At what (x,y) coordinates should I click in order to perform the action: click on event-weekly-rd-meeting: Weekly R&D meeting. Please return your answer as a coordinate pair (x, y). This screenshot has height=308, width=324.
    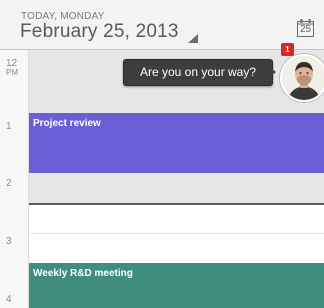
    Looking at the image, I should click on (176, 285).